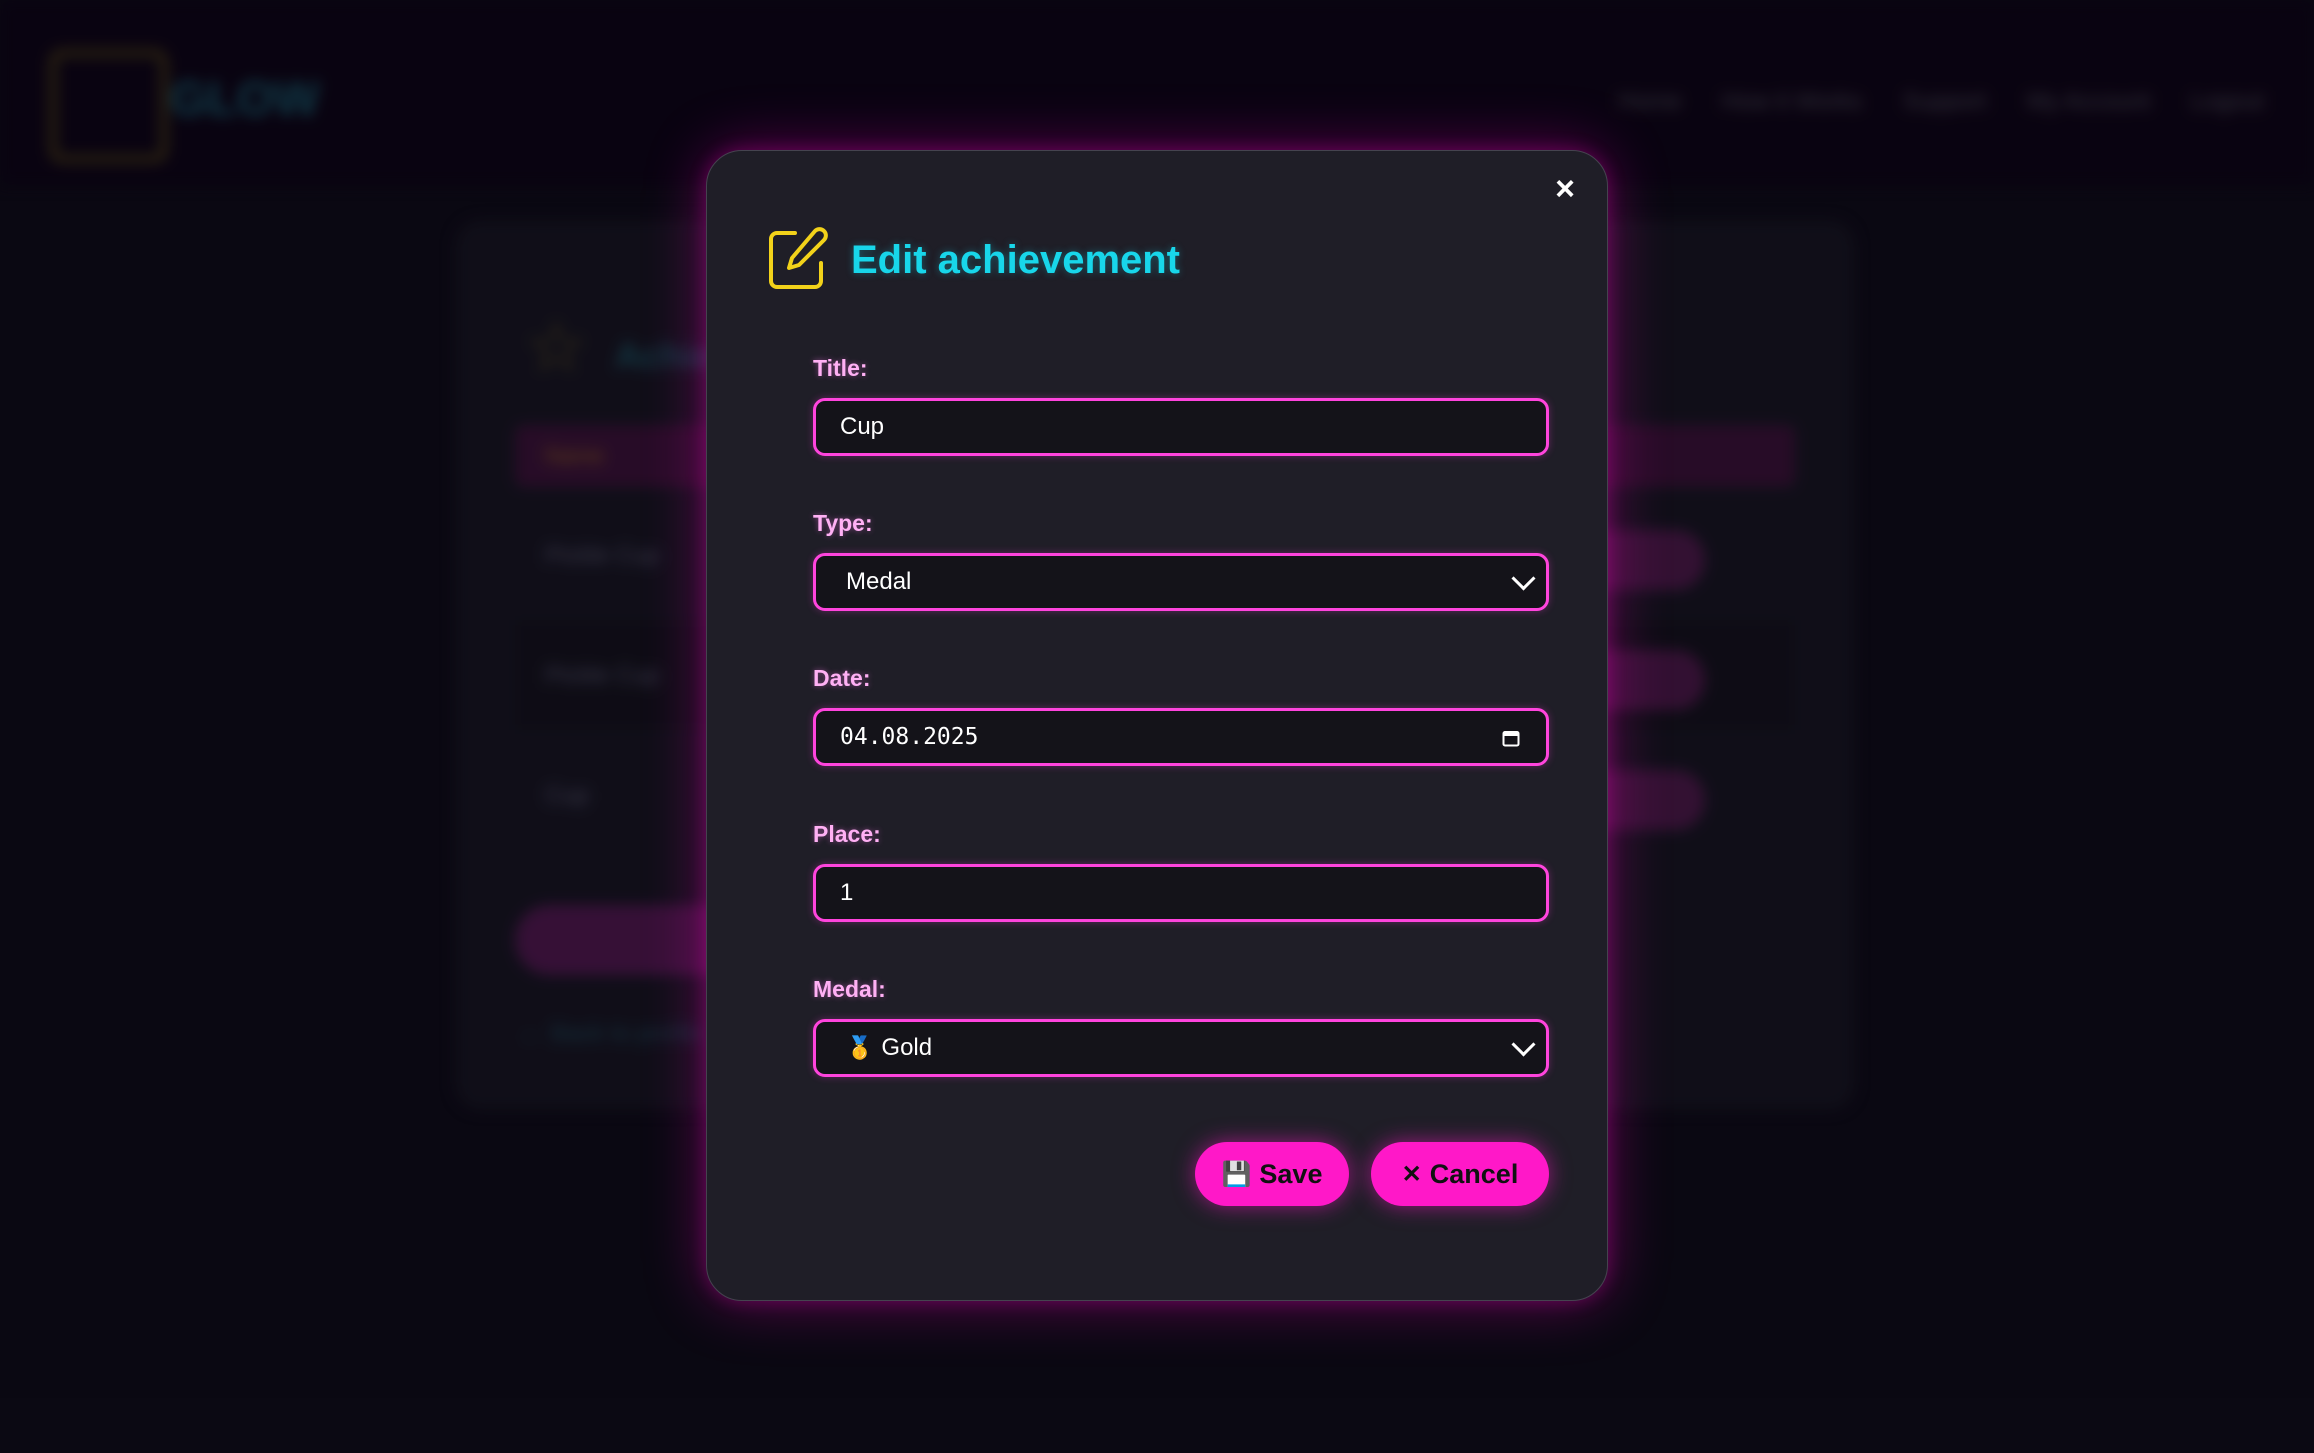 The image size is (2314, 1453). I want to click on medal-select: 🥇 Gold, so click(1181, 1048).